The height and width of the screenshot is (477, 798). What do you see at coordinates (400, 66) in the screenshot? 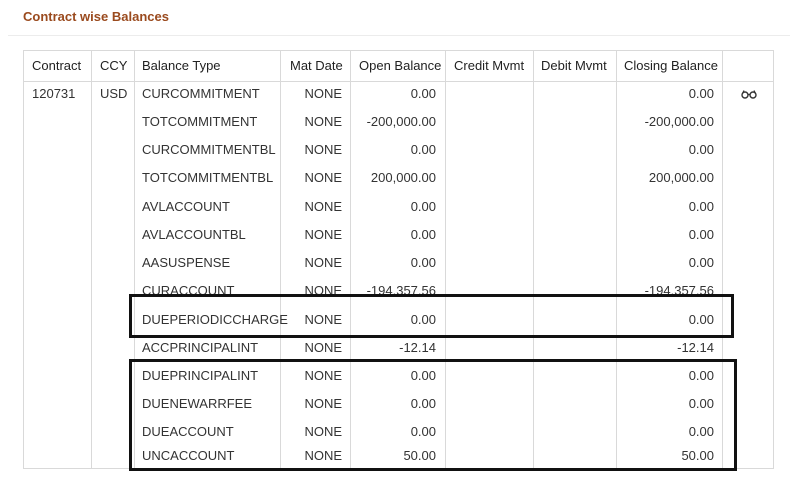
I see `header-open-balance: Open Balance` at bounding box center [400, 66].